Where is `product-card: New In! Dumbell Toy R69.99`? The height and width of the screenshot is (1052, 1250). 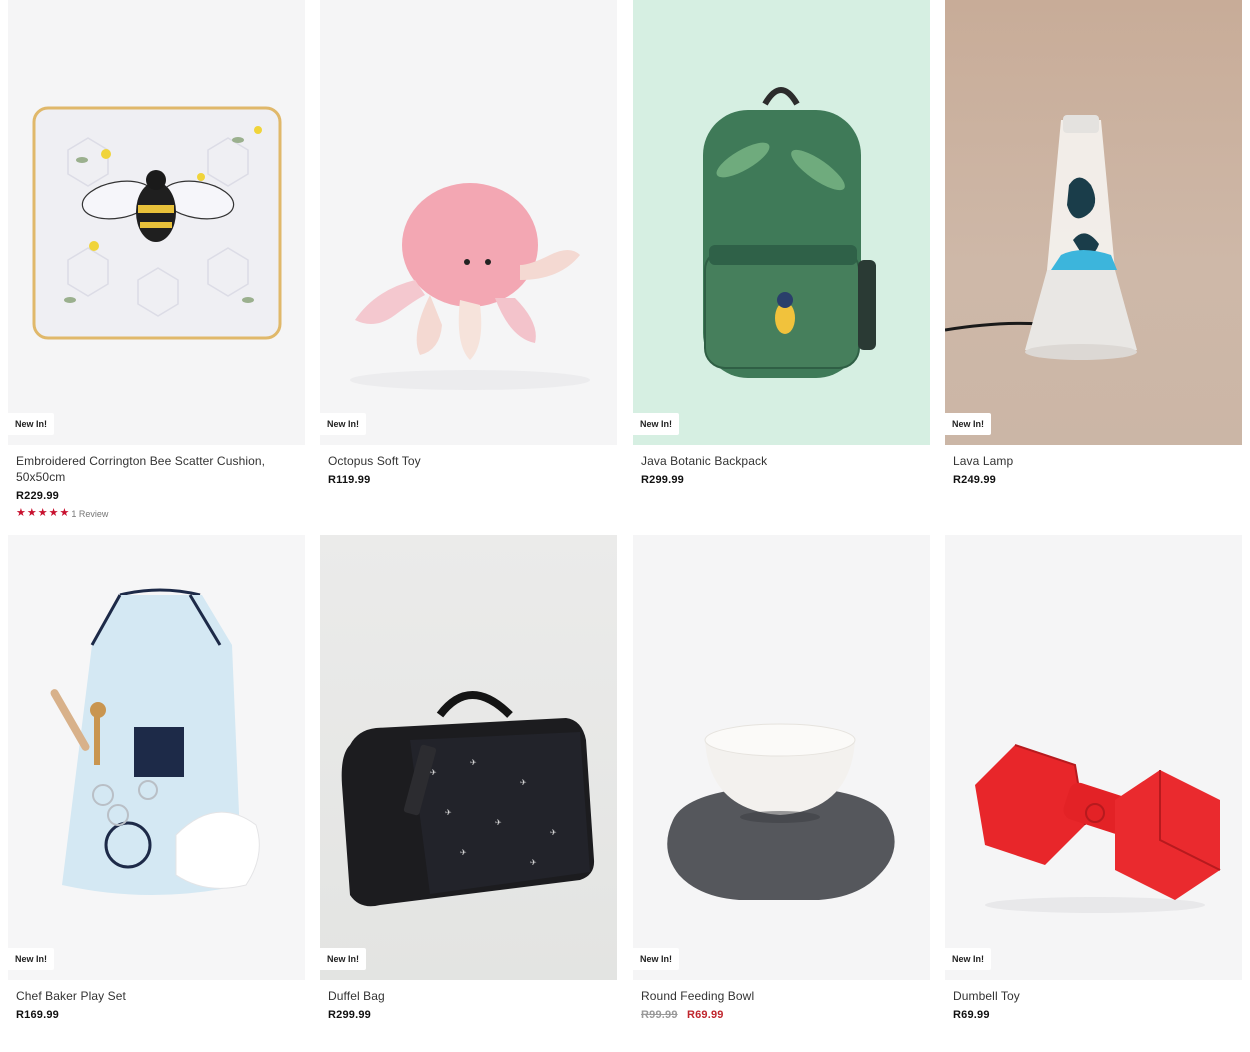 product-card: New In! Dumbell Toy R69.99 is located at coordinates (1093, 778).